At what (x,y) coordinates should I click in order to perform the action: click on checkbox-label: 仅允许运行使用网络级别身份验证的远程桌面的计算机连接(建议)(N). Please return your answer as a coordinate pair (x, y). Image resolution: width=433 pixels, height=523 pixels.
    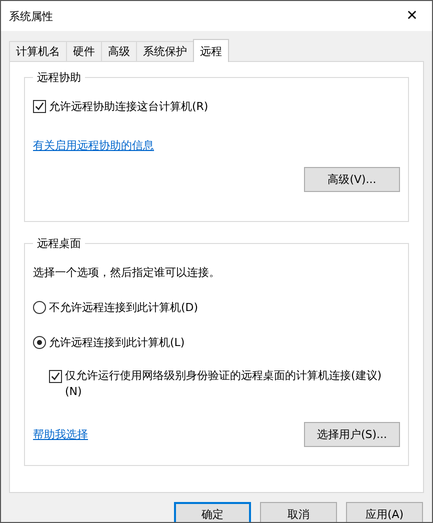
    Looking at the image, I should click on (224, 384).